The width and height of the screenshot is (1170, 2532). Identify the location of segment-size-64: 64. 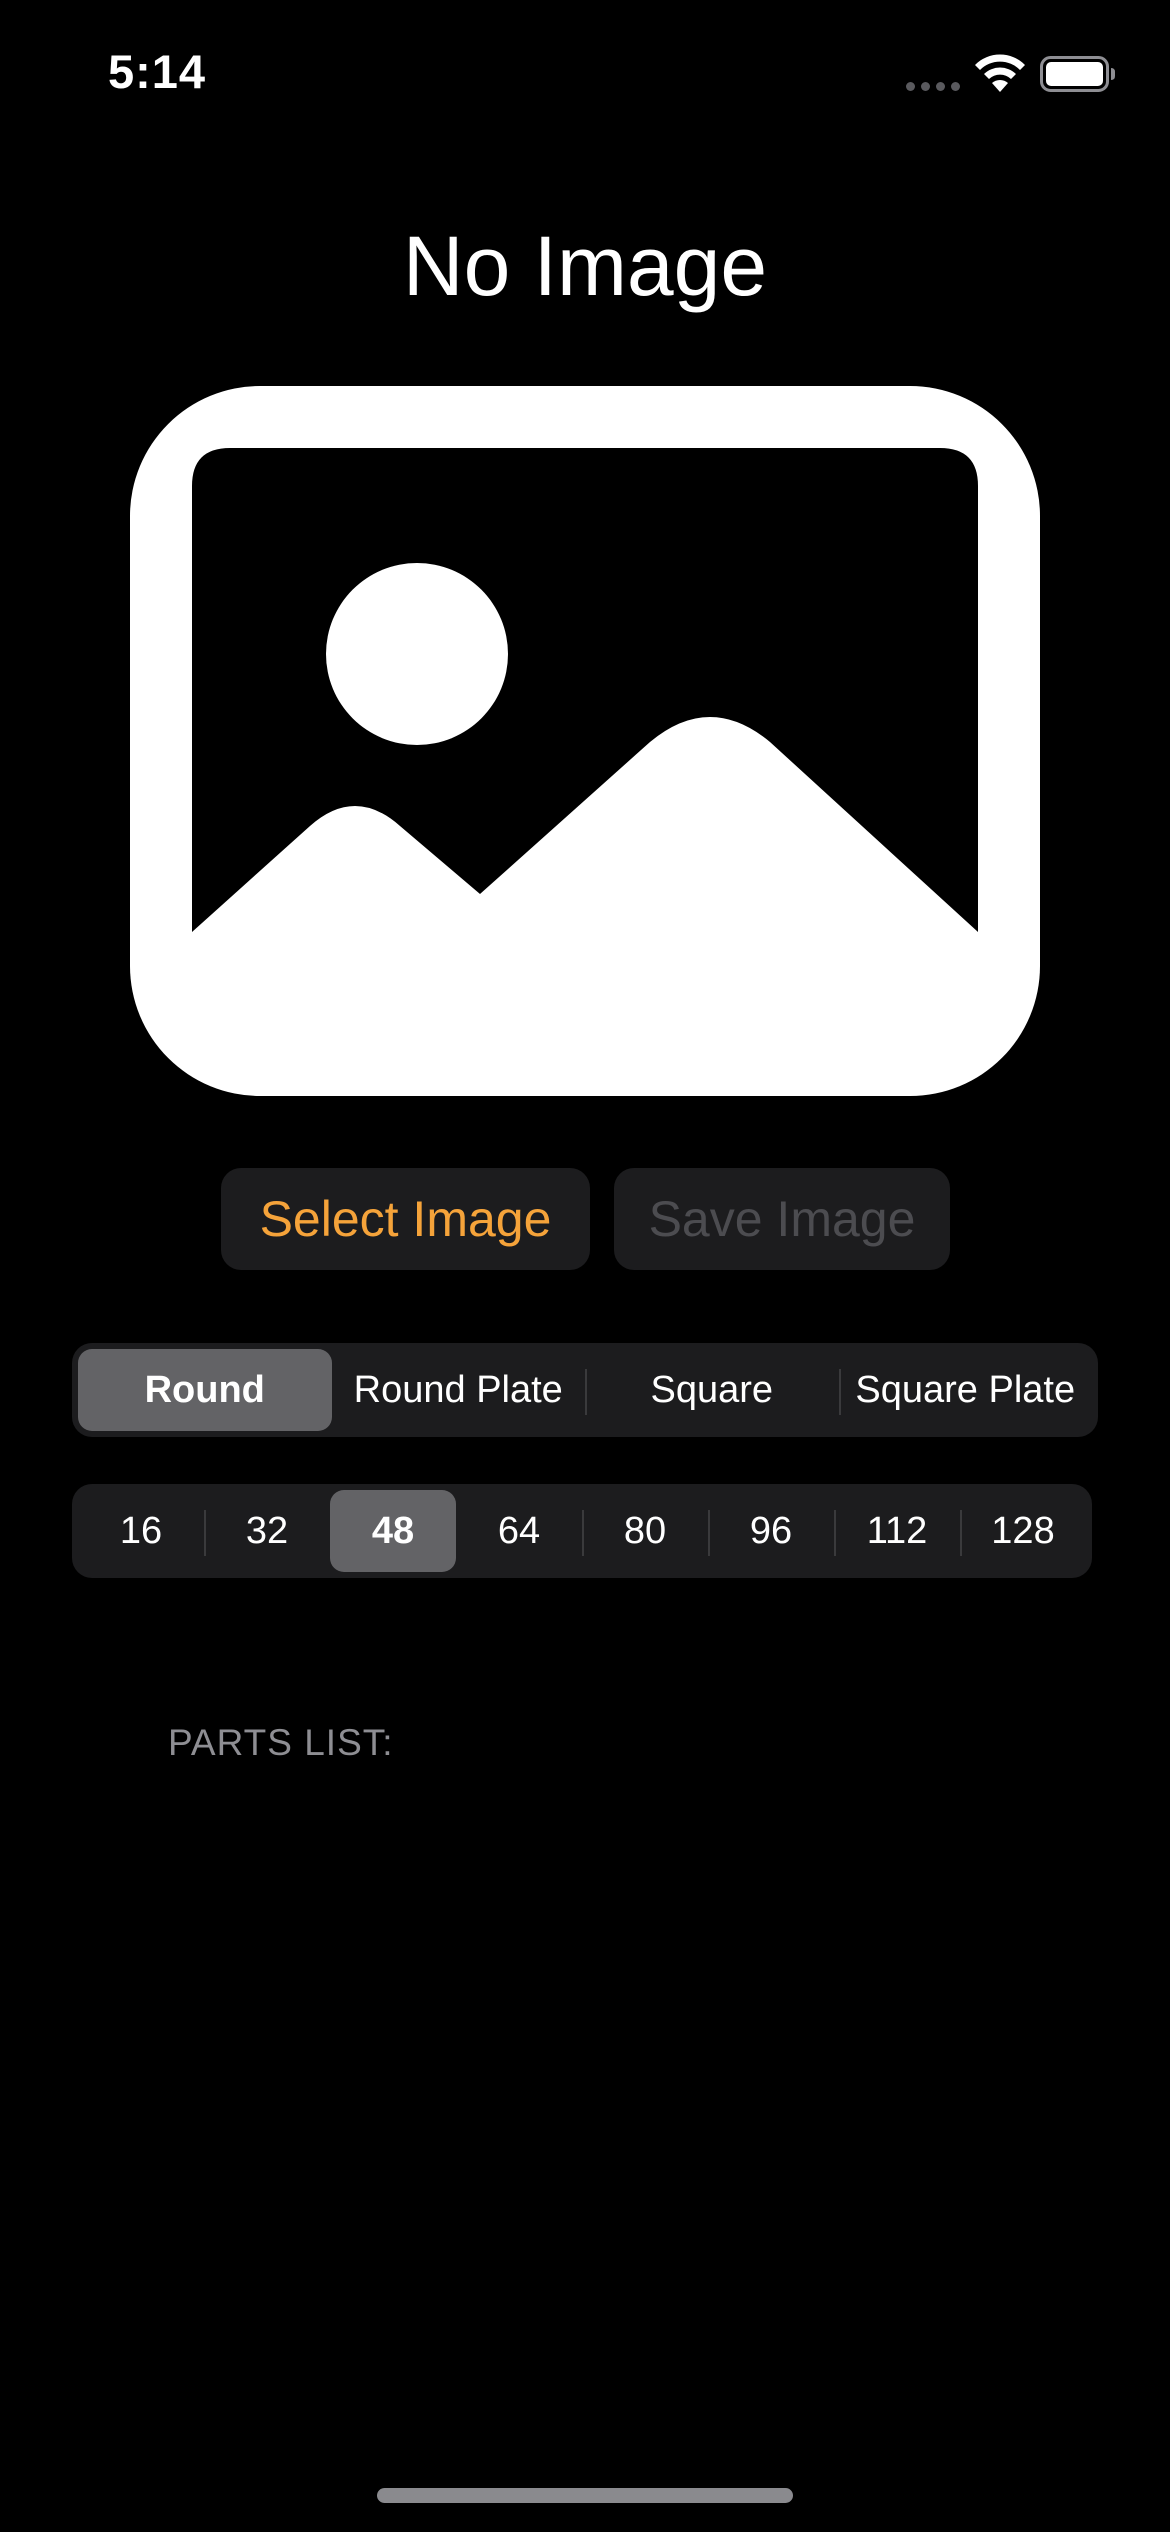
(519, 1531).